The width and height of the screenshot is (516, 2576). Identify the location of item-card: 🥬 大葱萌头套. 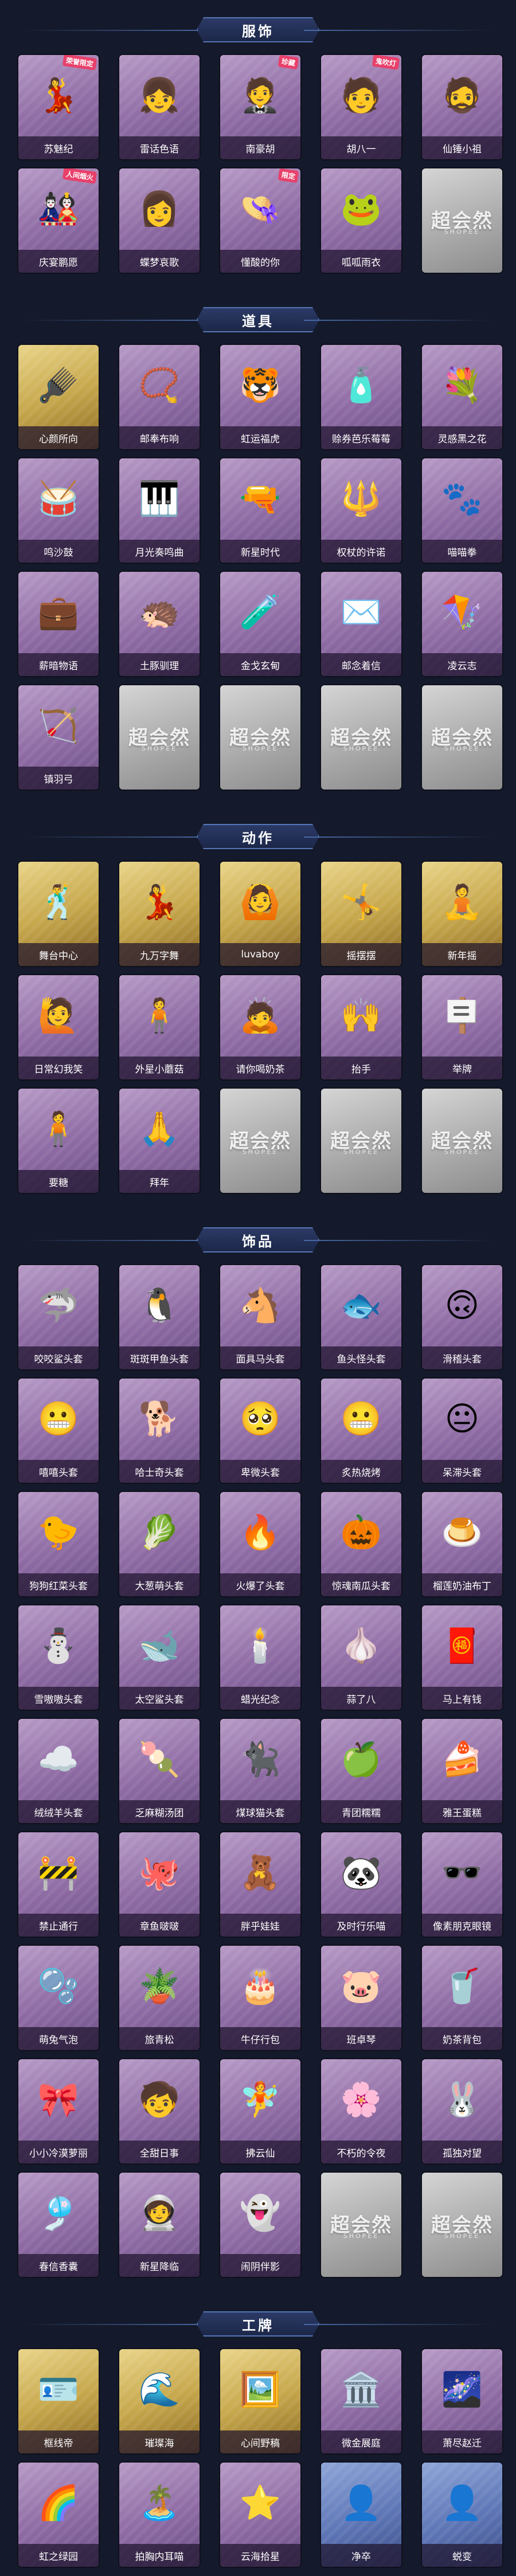
(160, 1544).